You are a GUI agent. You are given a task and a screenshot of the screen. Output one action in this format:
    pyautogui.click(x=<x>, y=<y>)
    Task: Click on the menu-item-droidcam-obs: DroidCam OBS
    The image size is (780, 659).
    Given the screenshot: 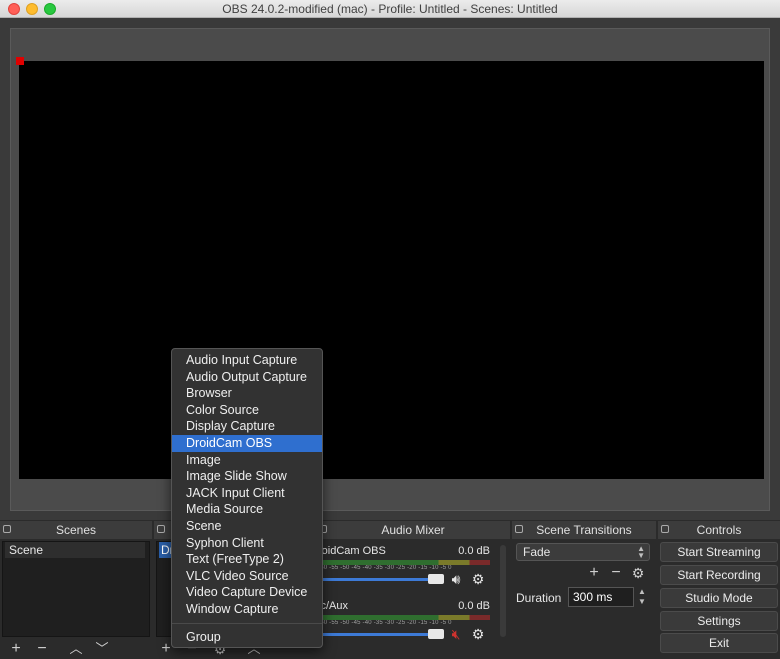 What is the action you would take?
    pyautogui.click(x=247, y=443)
    